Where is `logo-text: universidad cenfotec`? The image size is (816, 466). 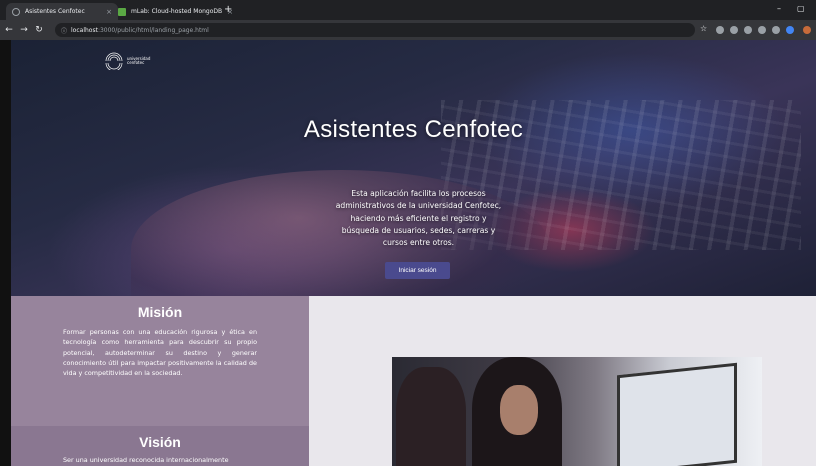
logo-text: universidad cenfotec is located at coordinates (138, 61).